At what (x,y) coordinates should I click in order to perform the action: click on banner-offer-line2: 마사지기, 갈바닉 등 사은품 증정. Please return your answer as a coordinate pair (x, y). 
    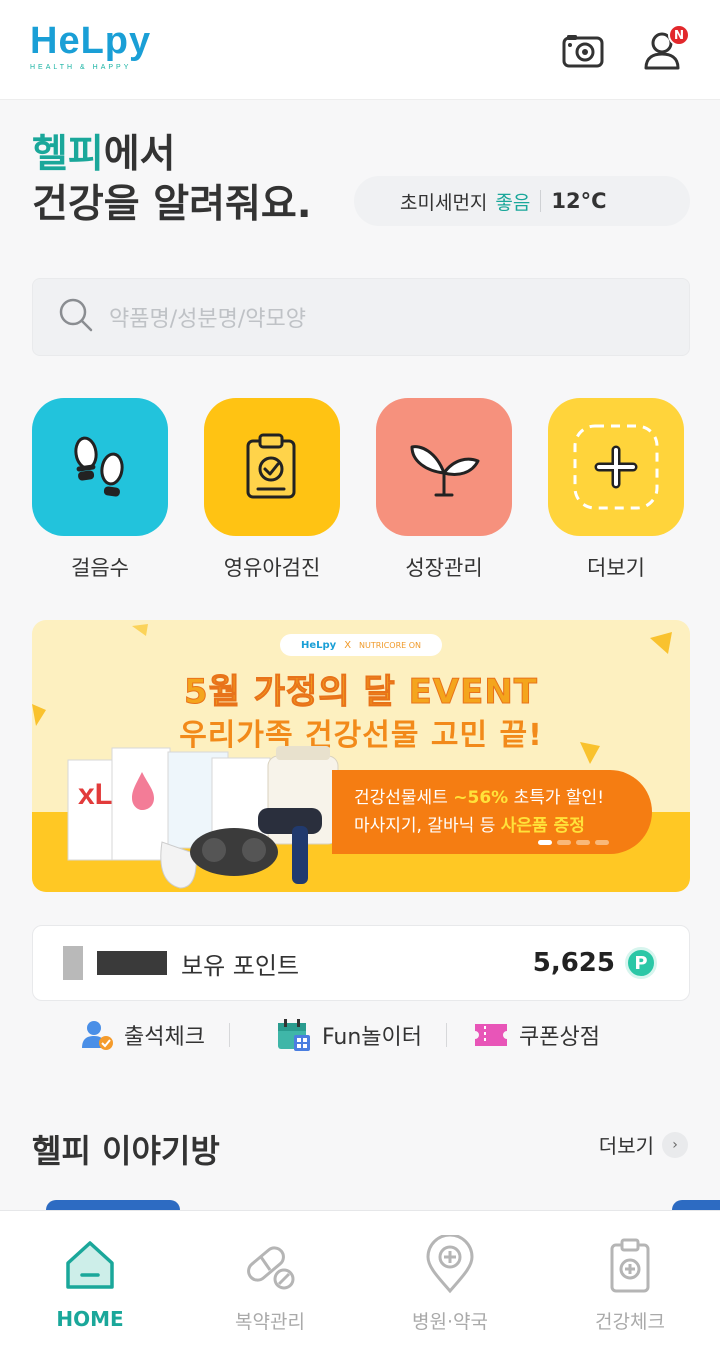
    Looking at the image, I should click on (503, 826).